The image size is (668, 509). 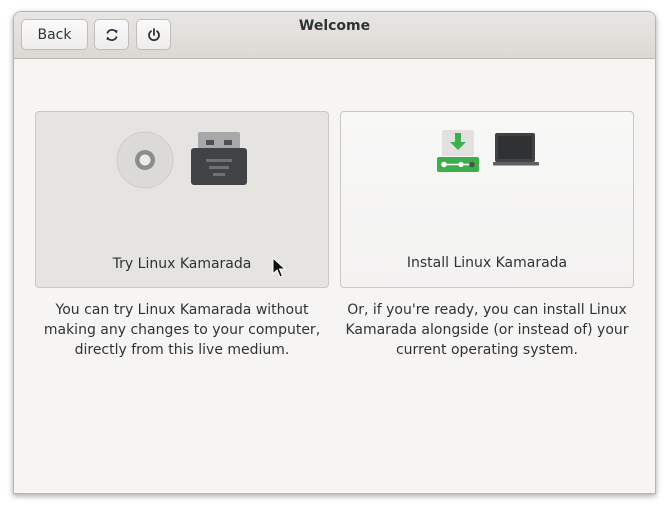 I want to click on disc-icon, so click(x=145, y=160).